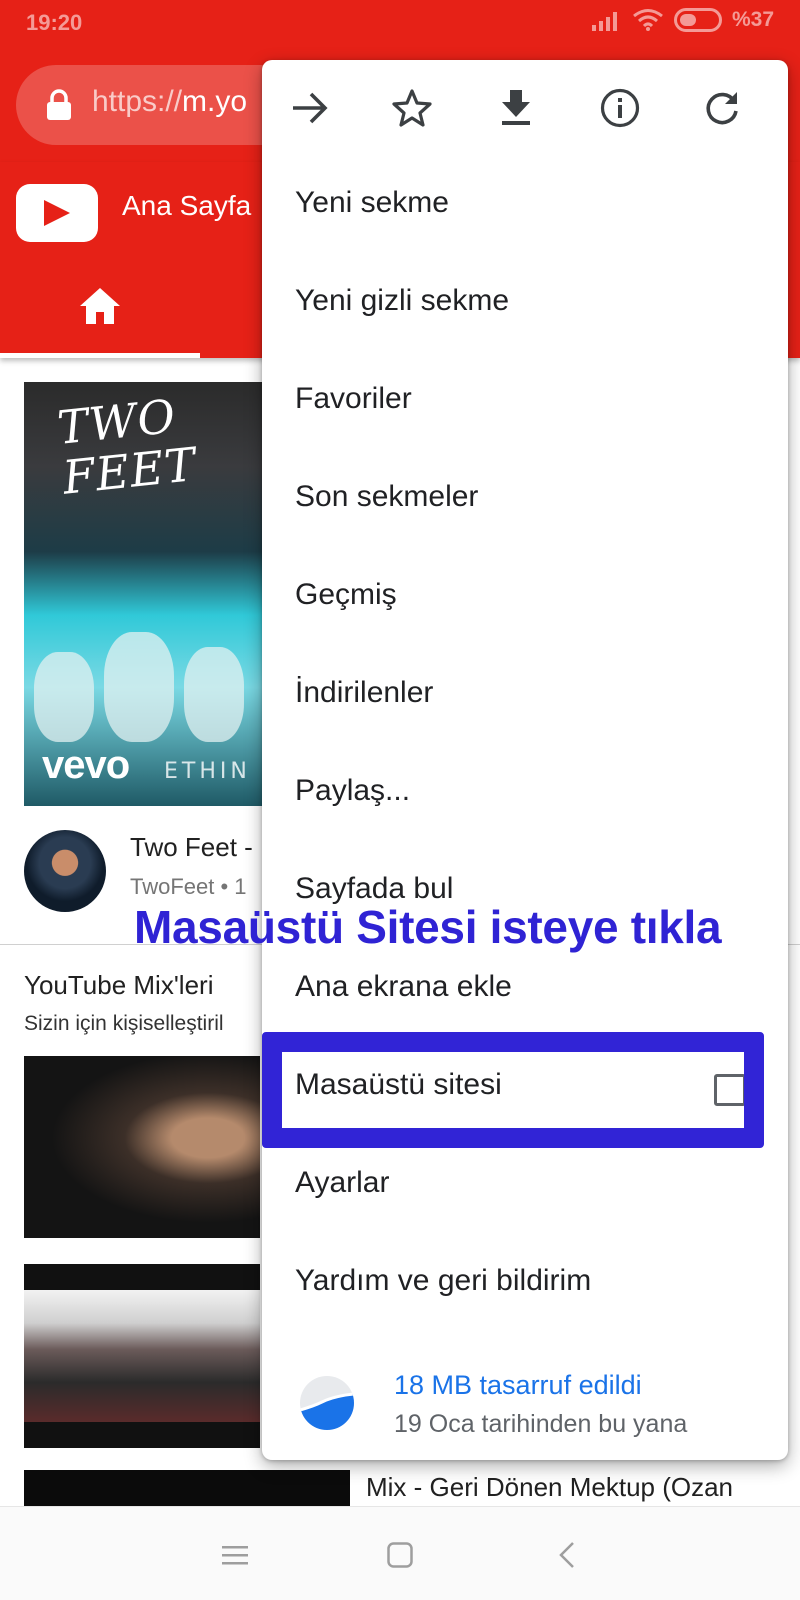  What do you see at coordinates (428, 927) in the screenshot?
I see `instruction-text: Masaüstü Sitesi isteye tıkla` at bounding box center [428, 927].